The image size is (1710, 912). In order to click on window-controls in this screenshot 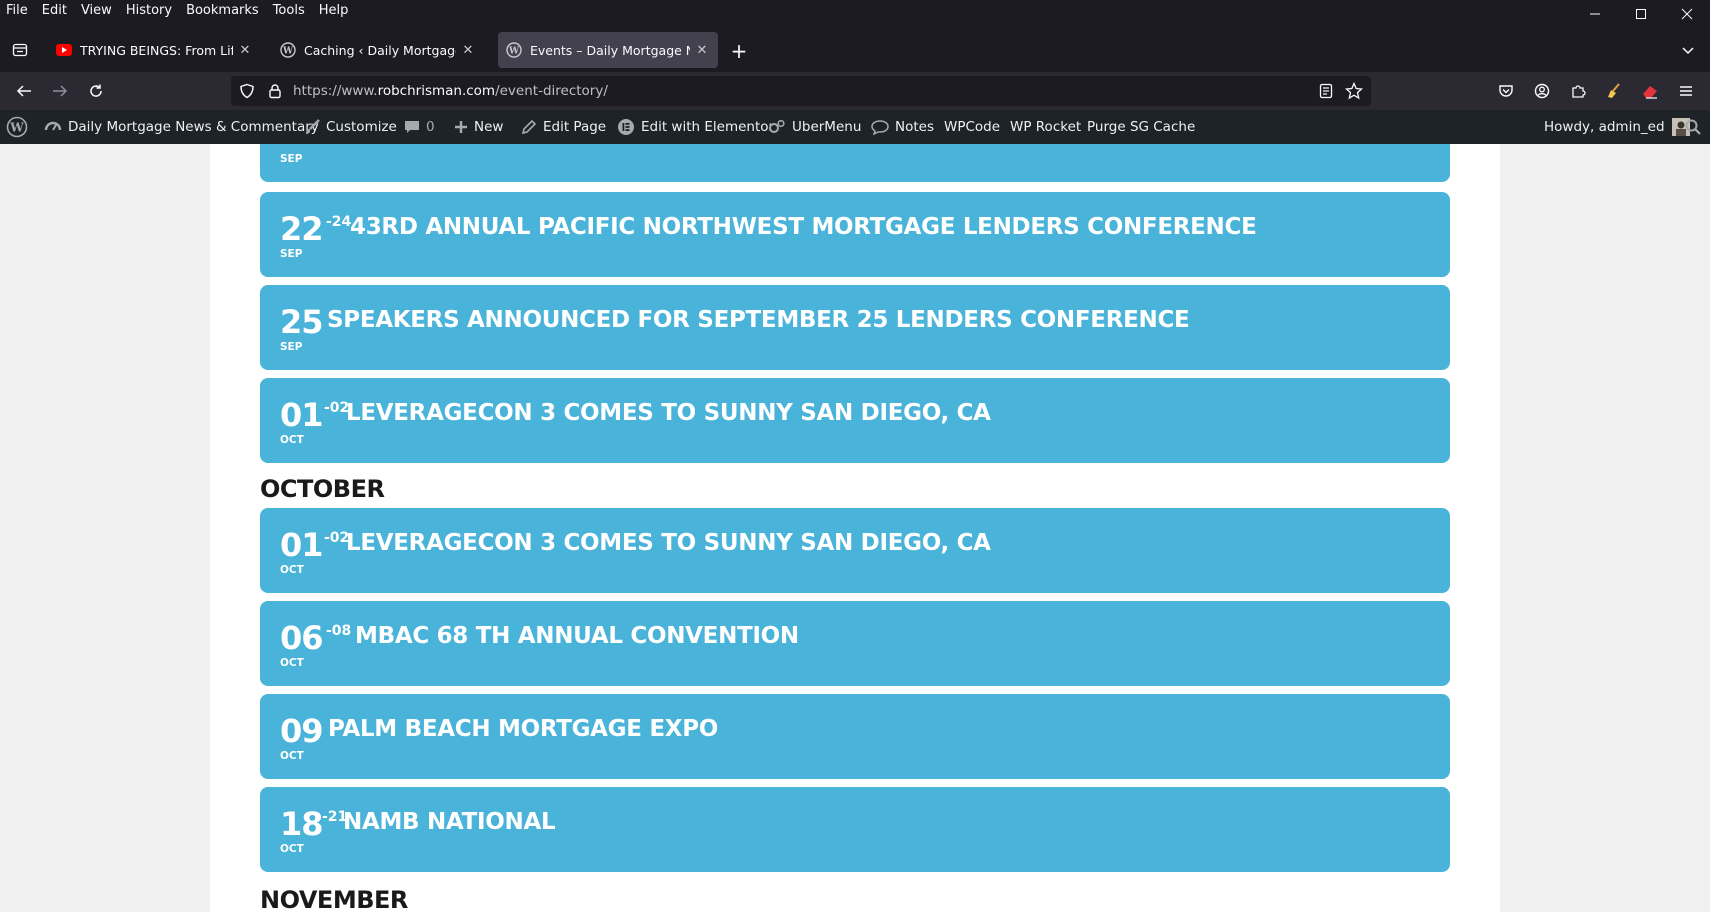, I will do `click(1641, 14)`.